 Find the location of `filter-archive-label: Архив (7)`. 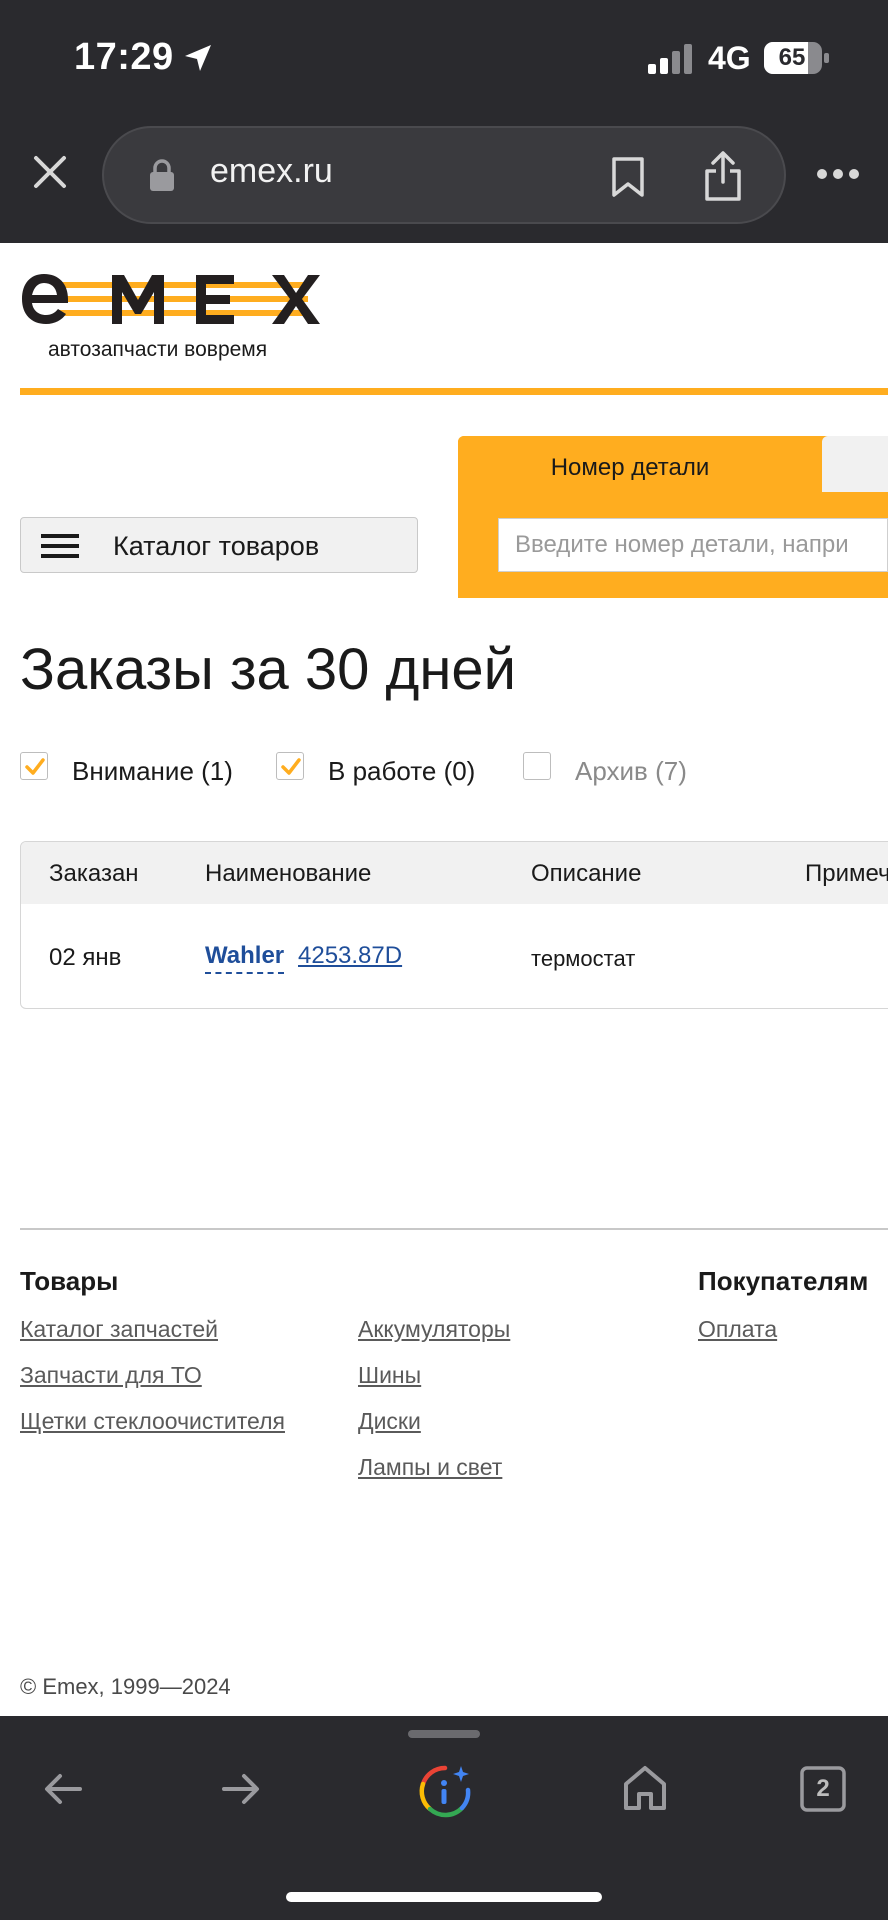

filter-archive-label: Архив (7) is located at coordinates (631, 771).